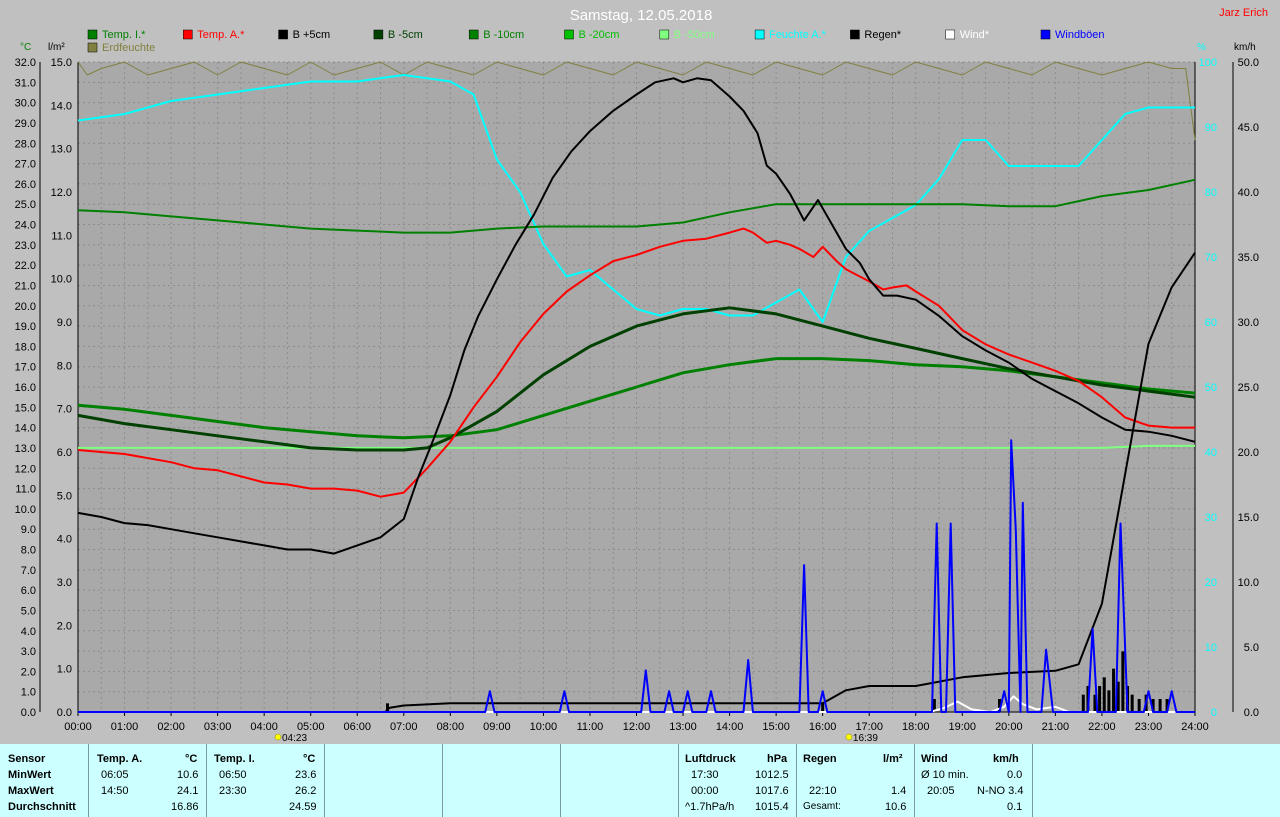 The width and height of the screenshot is (1280, 817). Describe the element at coordinates (25, 124) in the screenshot. I see `temperature-tick-label: 29.0` at that location.